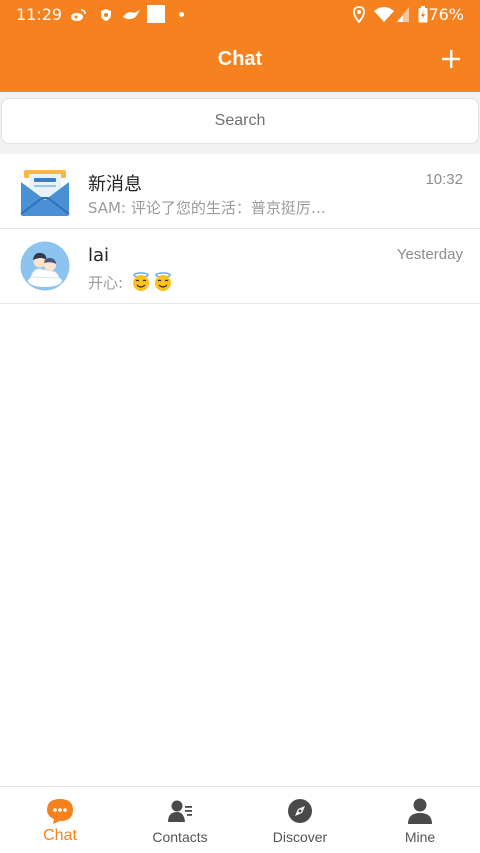 The height and width of the screenshot is (853, 480). What do you see at coordinates (240, 266) in the screenshot?
I see `chat-list-item: lai Yesterday 开心:` at bounding box center [240, 266].